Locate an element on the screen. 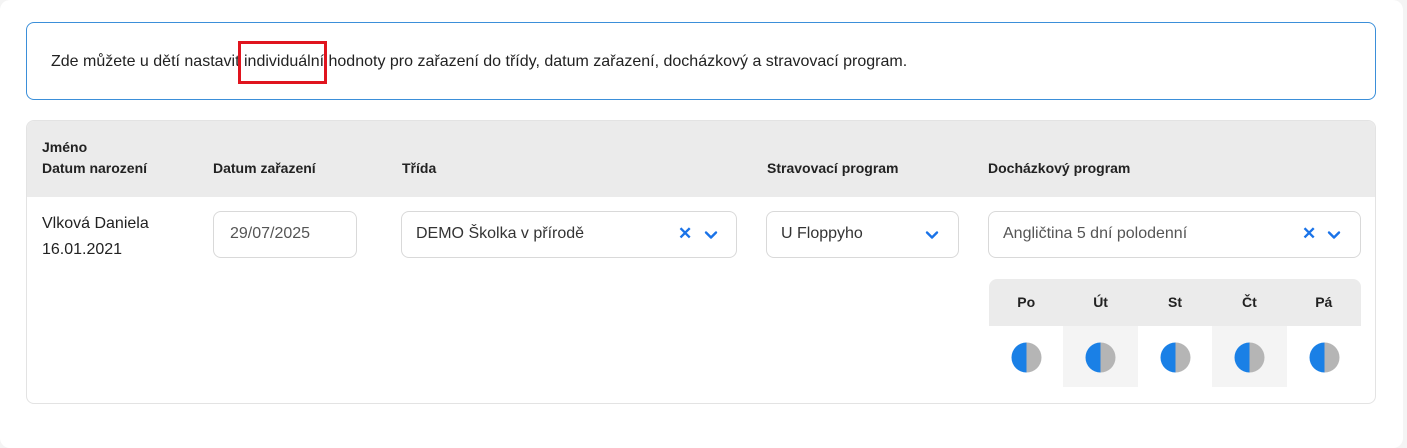 This screenshot has height=448, width=1407. day-column-thursday: Čt is located at coordinates (1249, 333).